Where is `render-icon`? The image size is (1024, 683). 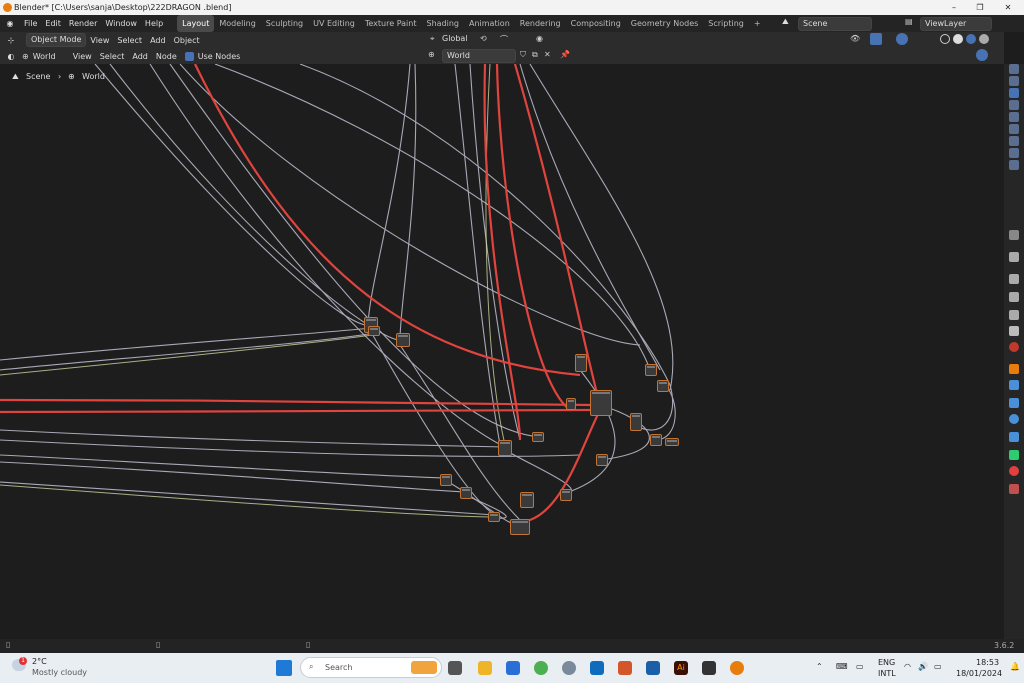
render-icon is located at coordinates (1014, 279).